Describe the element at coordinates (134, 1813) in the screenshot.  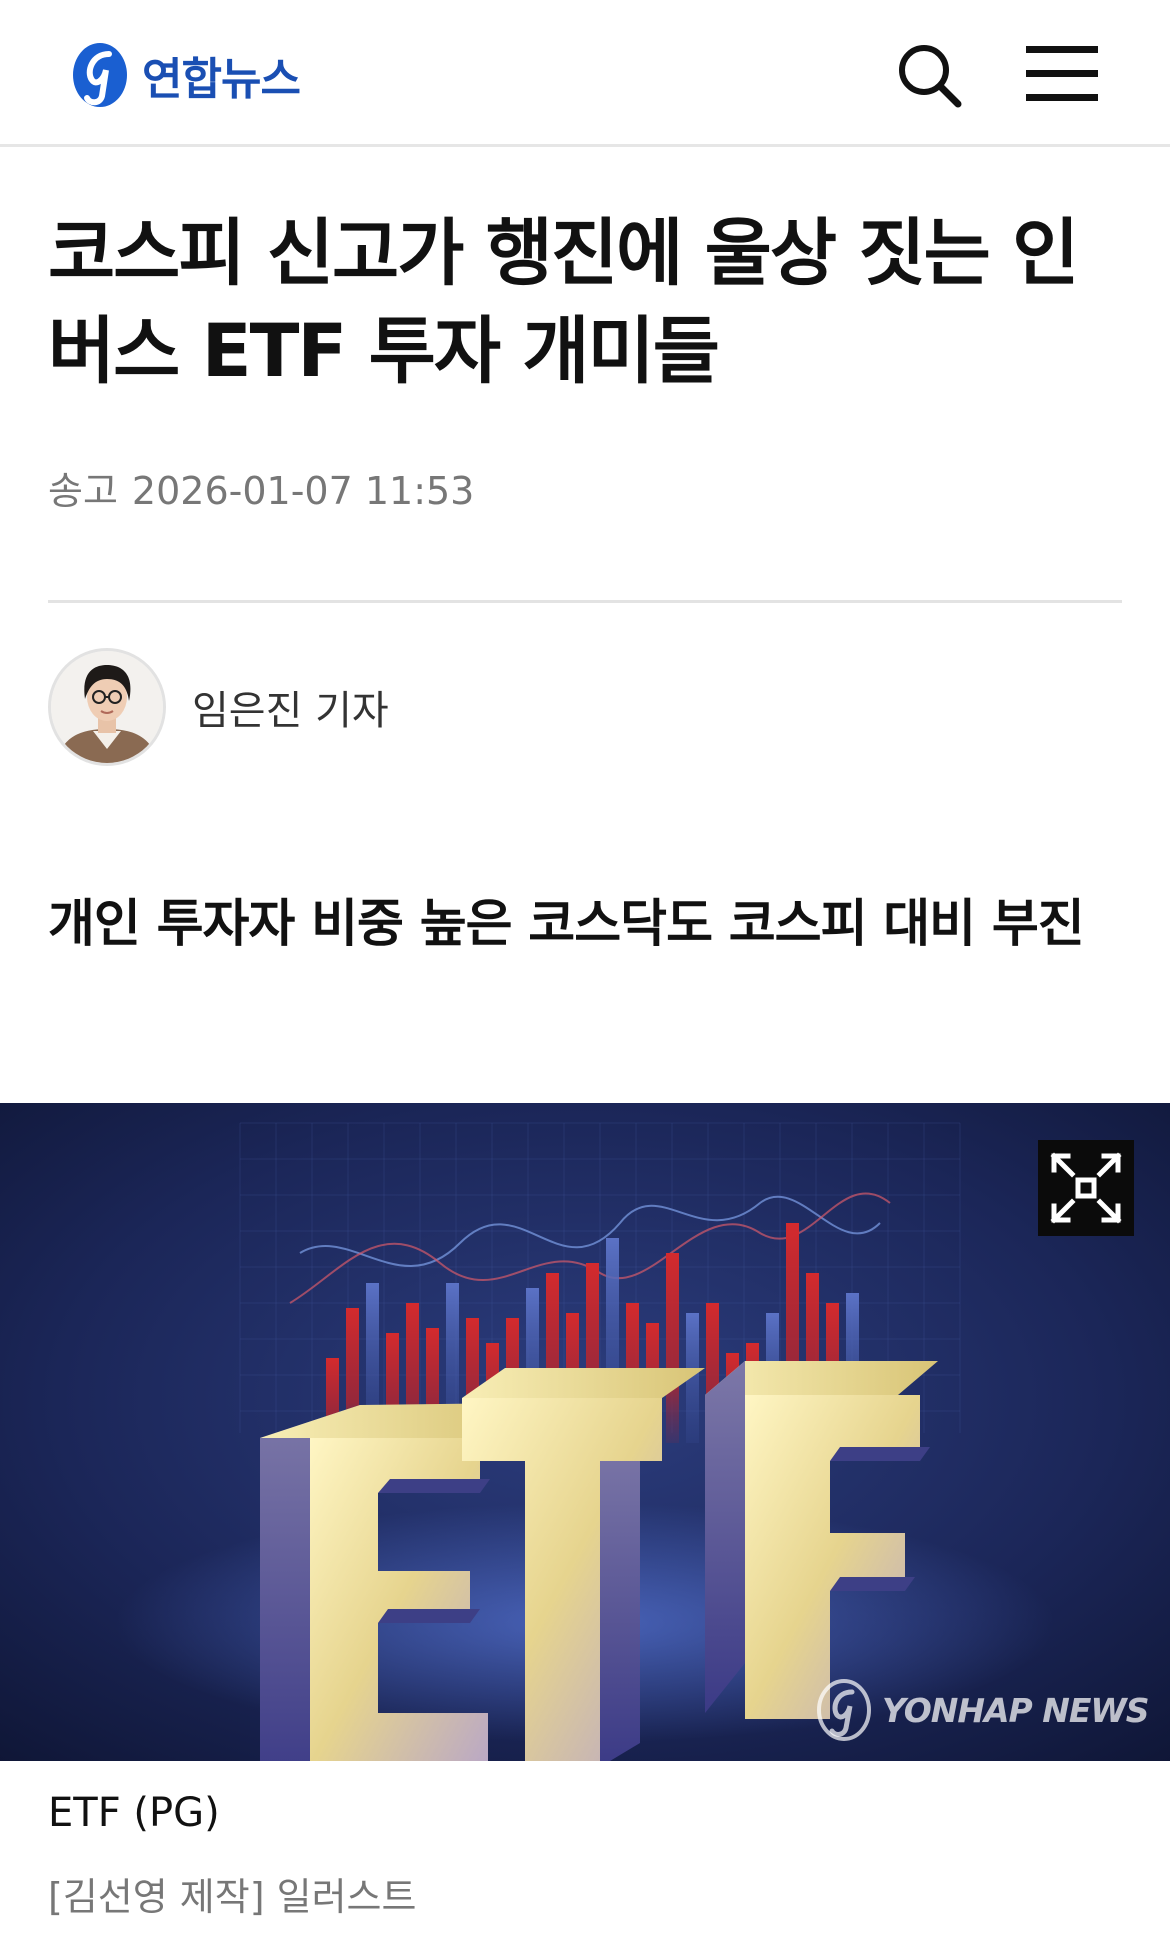
I see `photo-caption-title: ETF (PG)` at that location.